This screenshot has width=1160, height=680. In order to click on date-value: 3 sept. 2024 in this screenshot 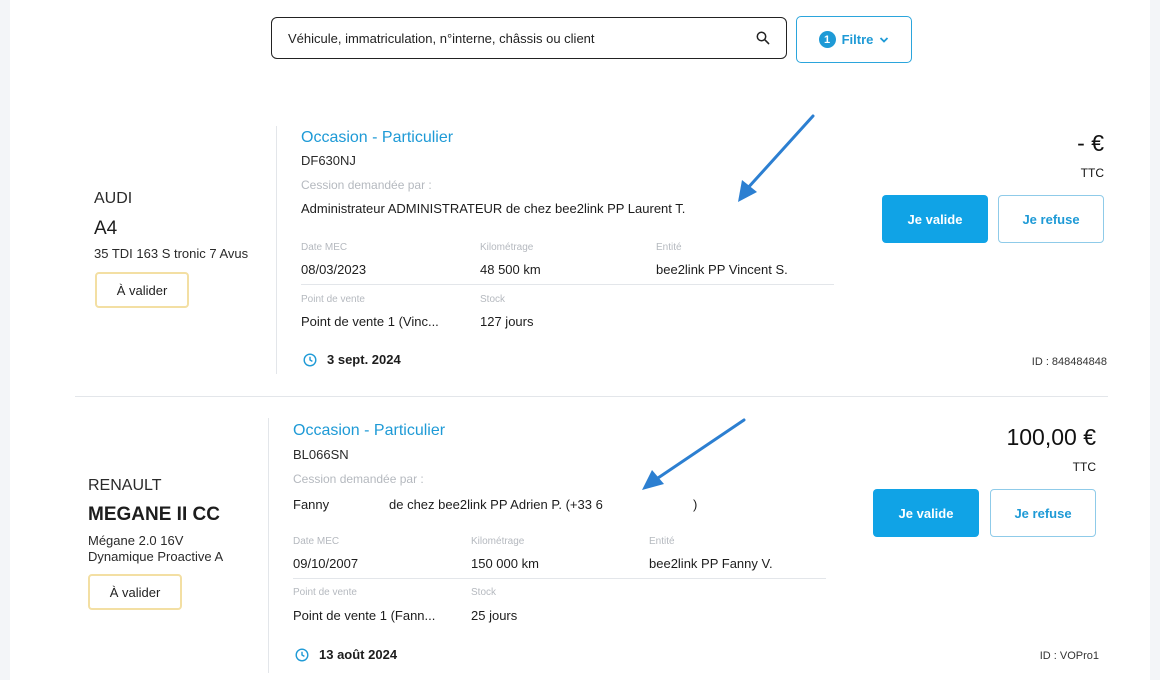, I will do `click(364, 359)`.